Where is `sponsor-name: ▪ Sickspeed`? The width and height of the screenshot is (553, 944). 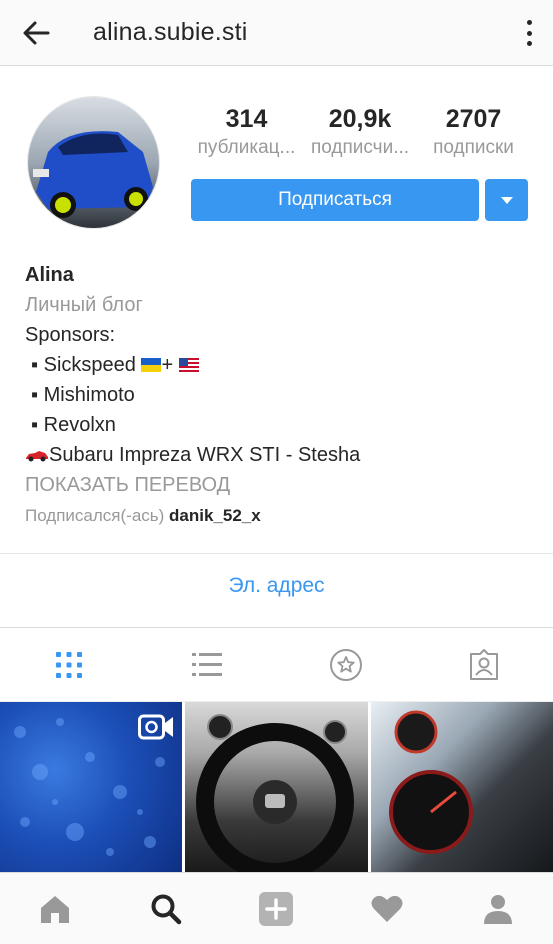
sponsor-name: ▪ Sickspeed is located at coordinates (83, 365).